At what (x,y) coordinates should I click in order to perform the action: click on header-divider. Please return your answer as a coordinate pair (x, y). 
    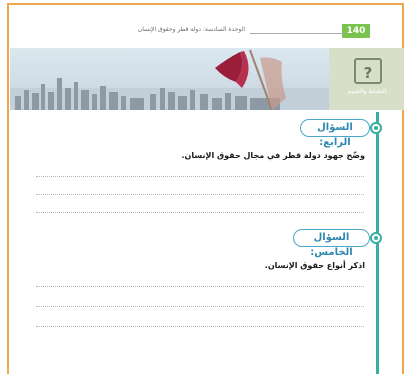
    Looking at the image, I should click on (297, 33).